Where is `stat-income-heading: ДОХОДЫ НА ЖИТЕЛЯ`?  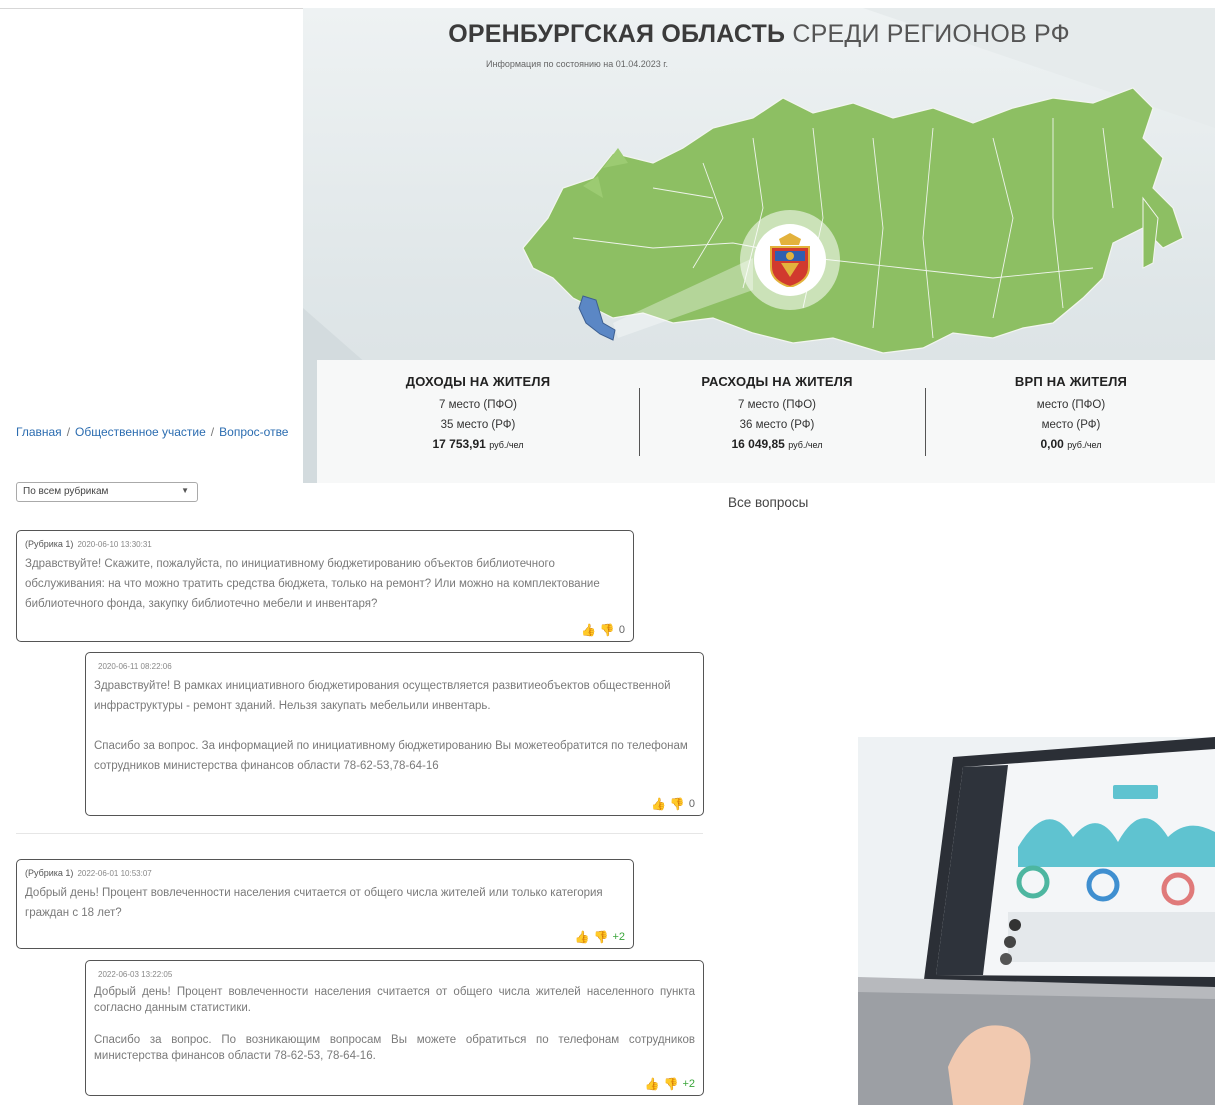 stat-income-heading: ДОХОДЫ НА ЖИТЕЛЯ is located at coordinates (478, 381).